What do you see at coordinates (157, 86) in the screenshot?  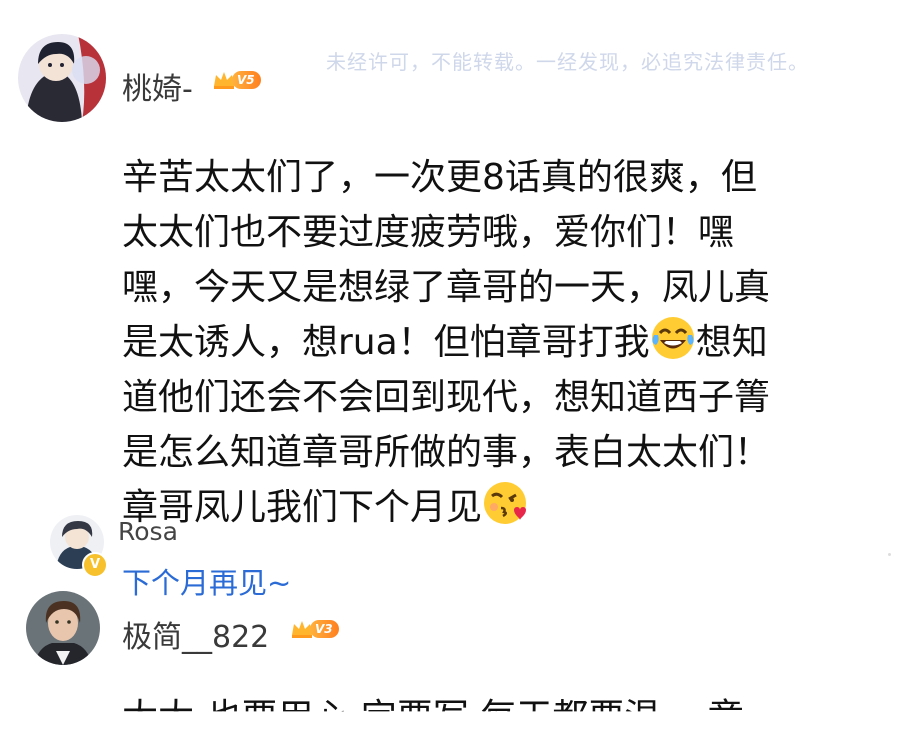 I see `post-author-name: 桃婍-` at bounding box center [157, 86].